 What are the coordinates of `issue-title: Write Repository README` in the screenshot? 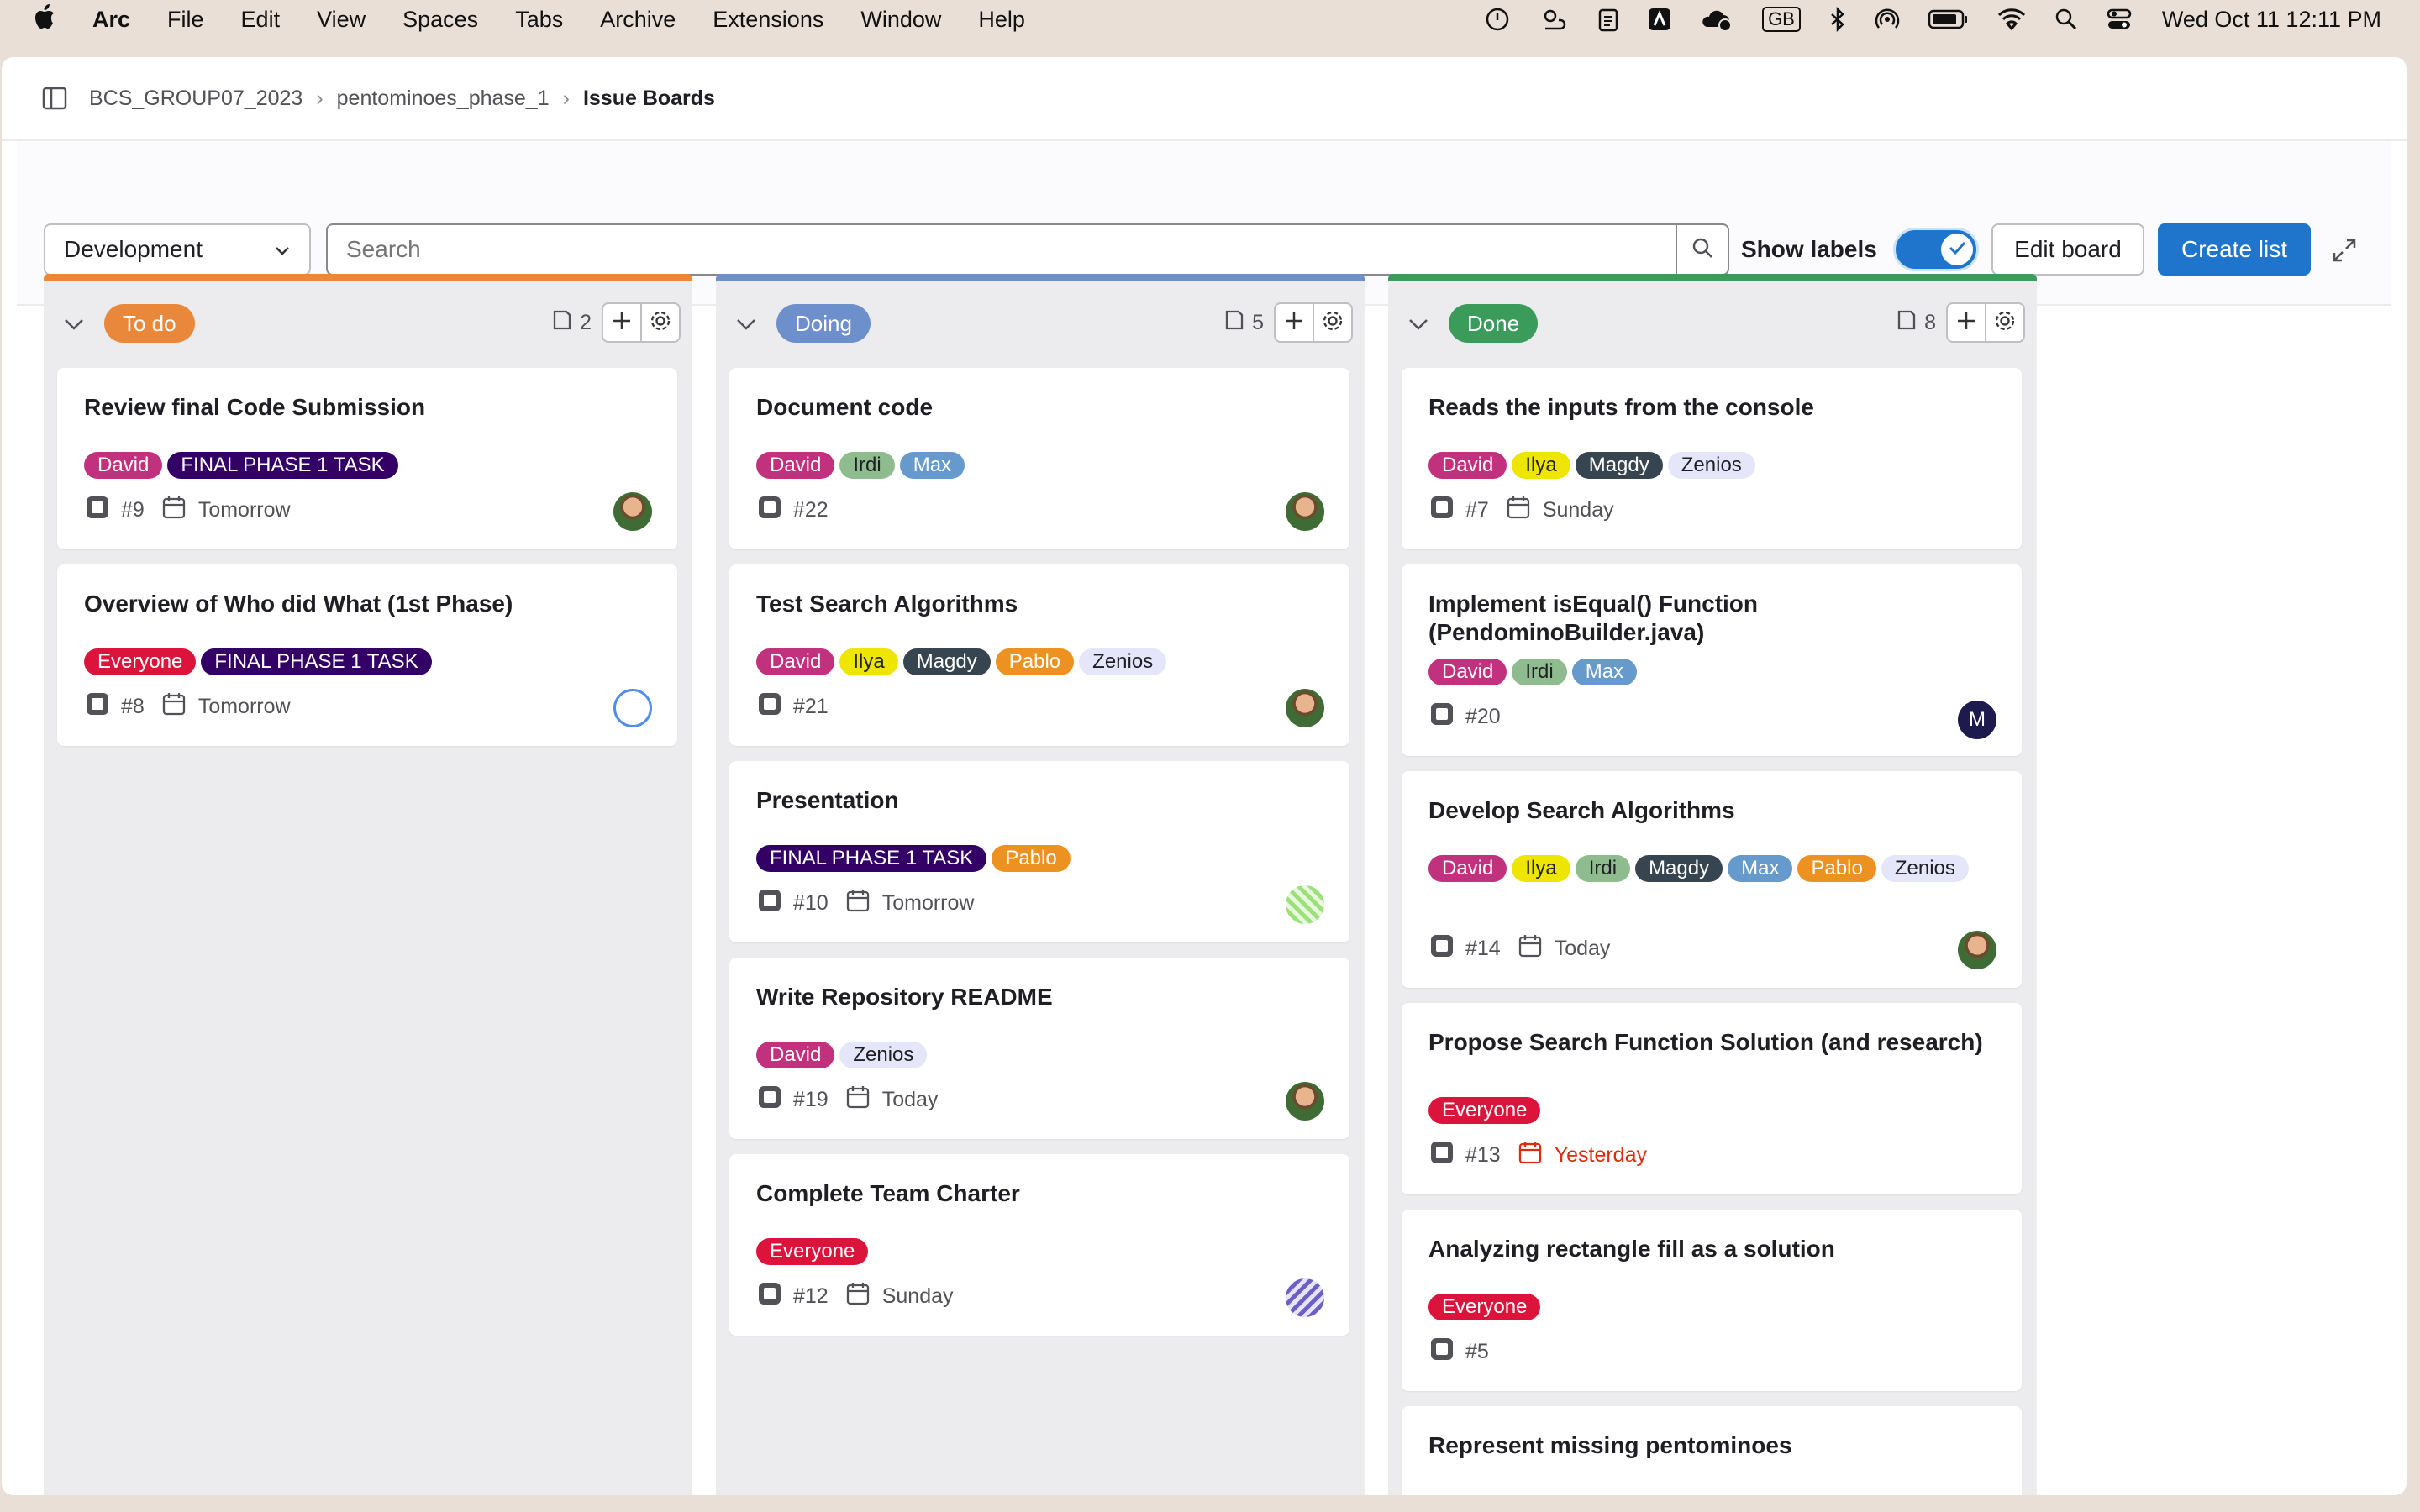 It's located at (1033, 997).